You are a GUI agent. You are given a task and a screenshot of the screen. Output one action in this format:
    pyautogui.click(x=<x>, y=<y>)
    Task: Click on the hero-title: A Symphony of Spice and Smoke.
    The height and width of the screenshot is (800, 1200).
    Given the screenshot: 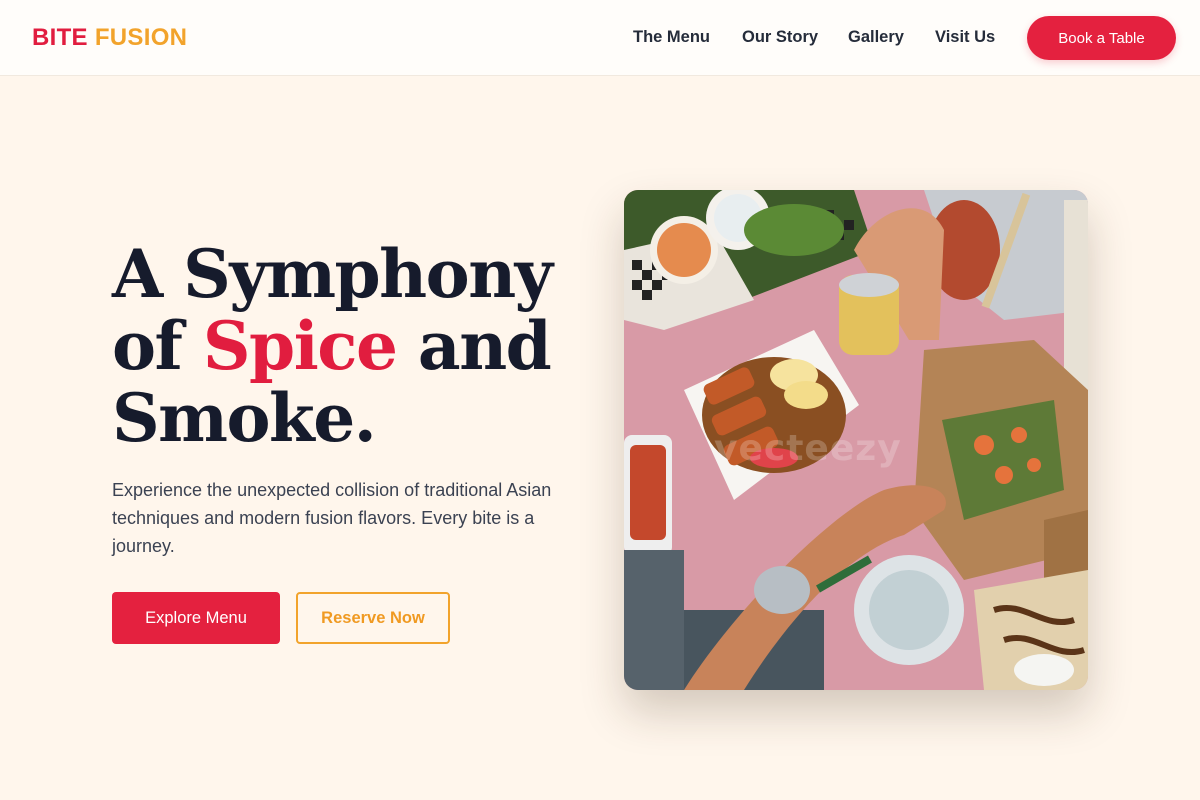 What is the action you would take?
    pyautogui.click(x=347, y=346)
    